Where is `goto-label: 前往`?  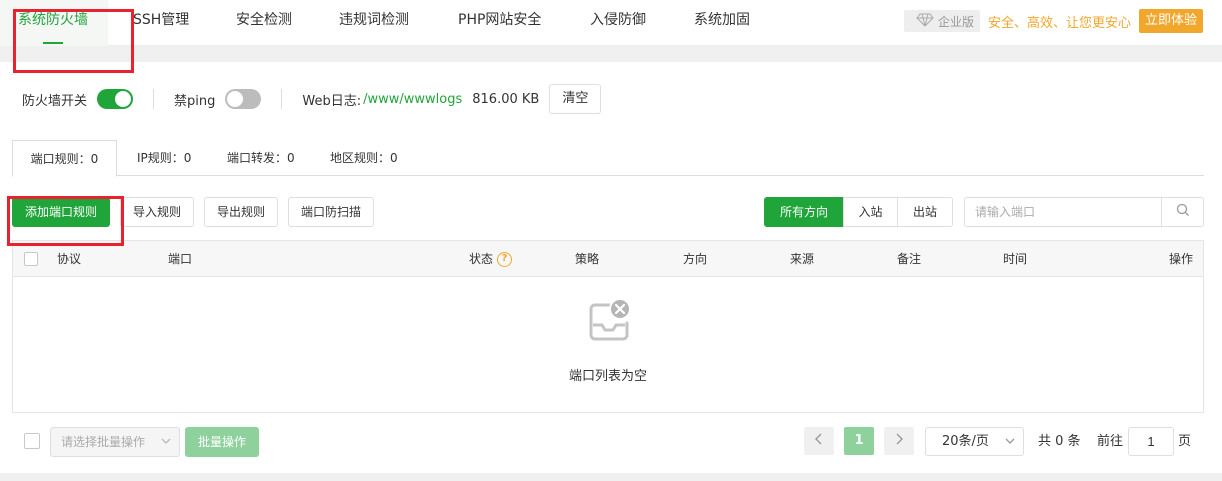 goto-label: 前往 is located at coordinates (1110, 441).